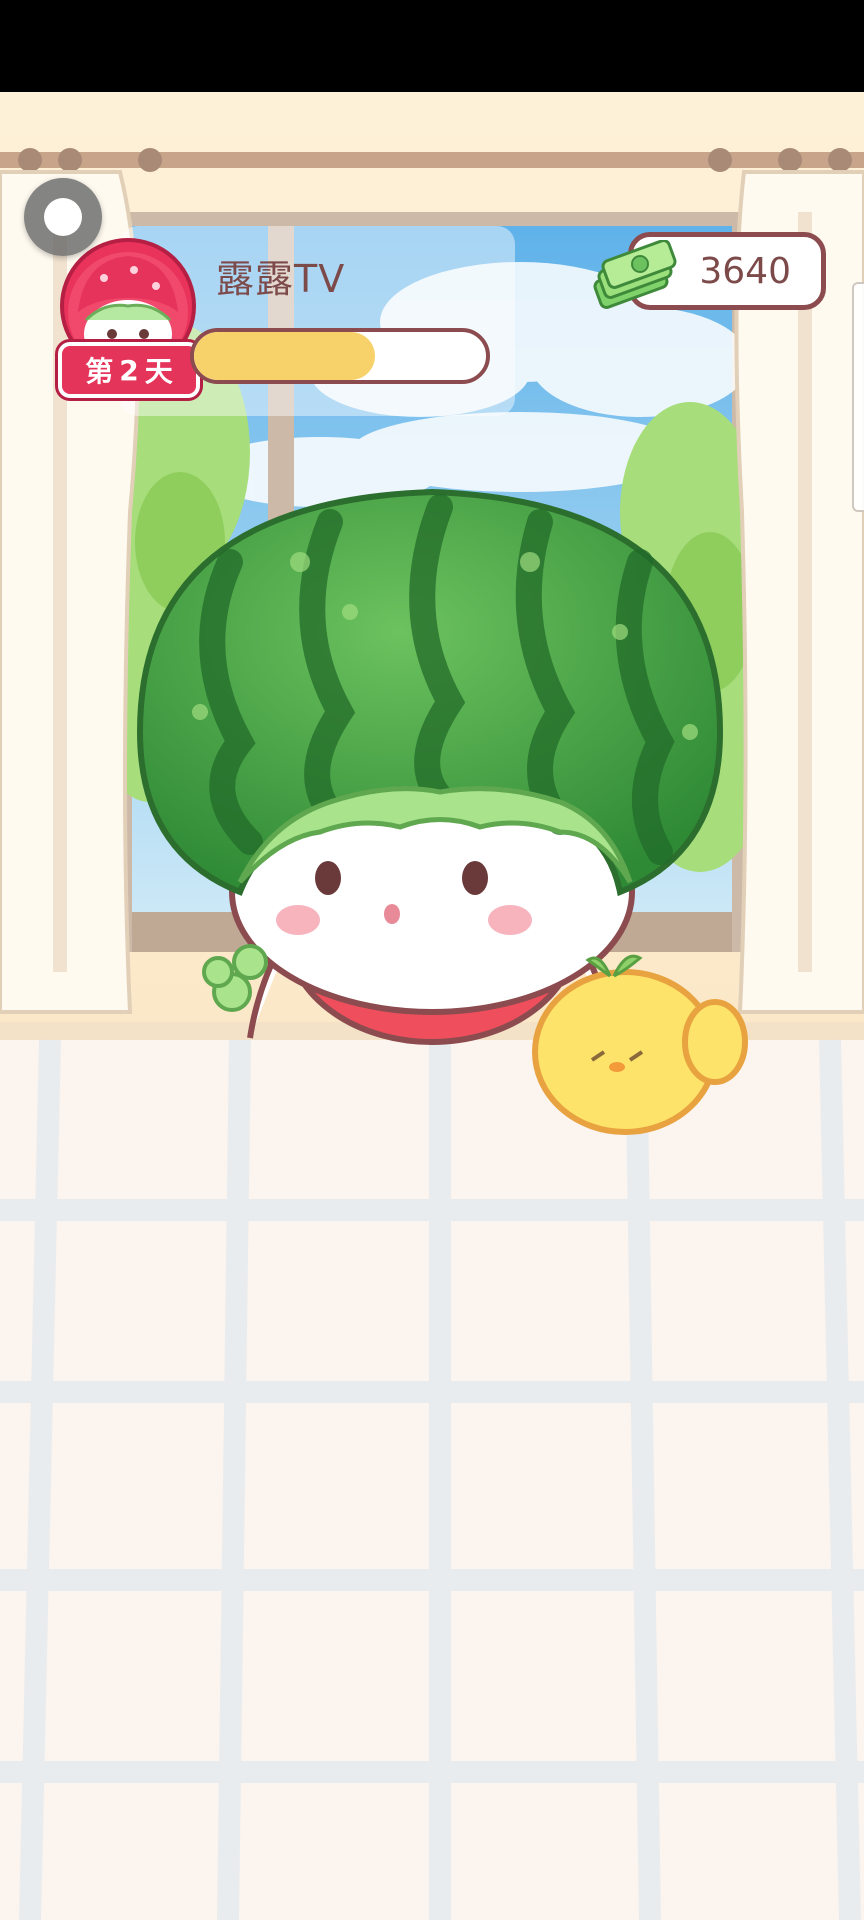  Describe the element at coordinates (158, 371) in the screenshot. I see `day-suffix: 天` at that location.